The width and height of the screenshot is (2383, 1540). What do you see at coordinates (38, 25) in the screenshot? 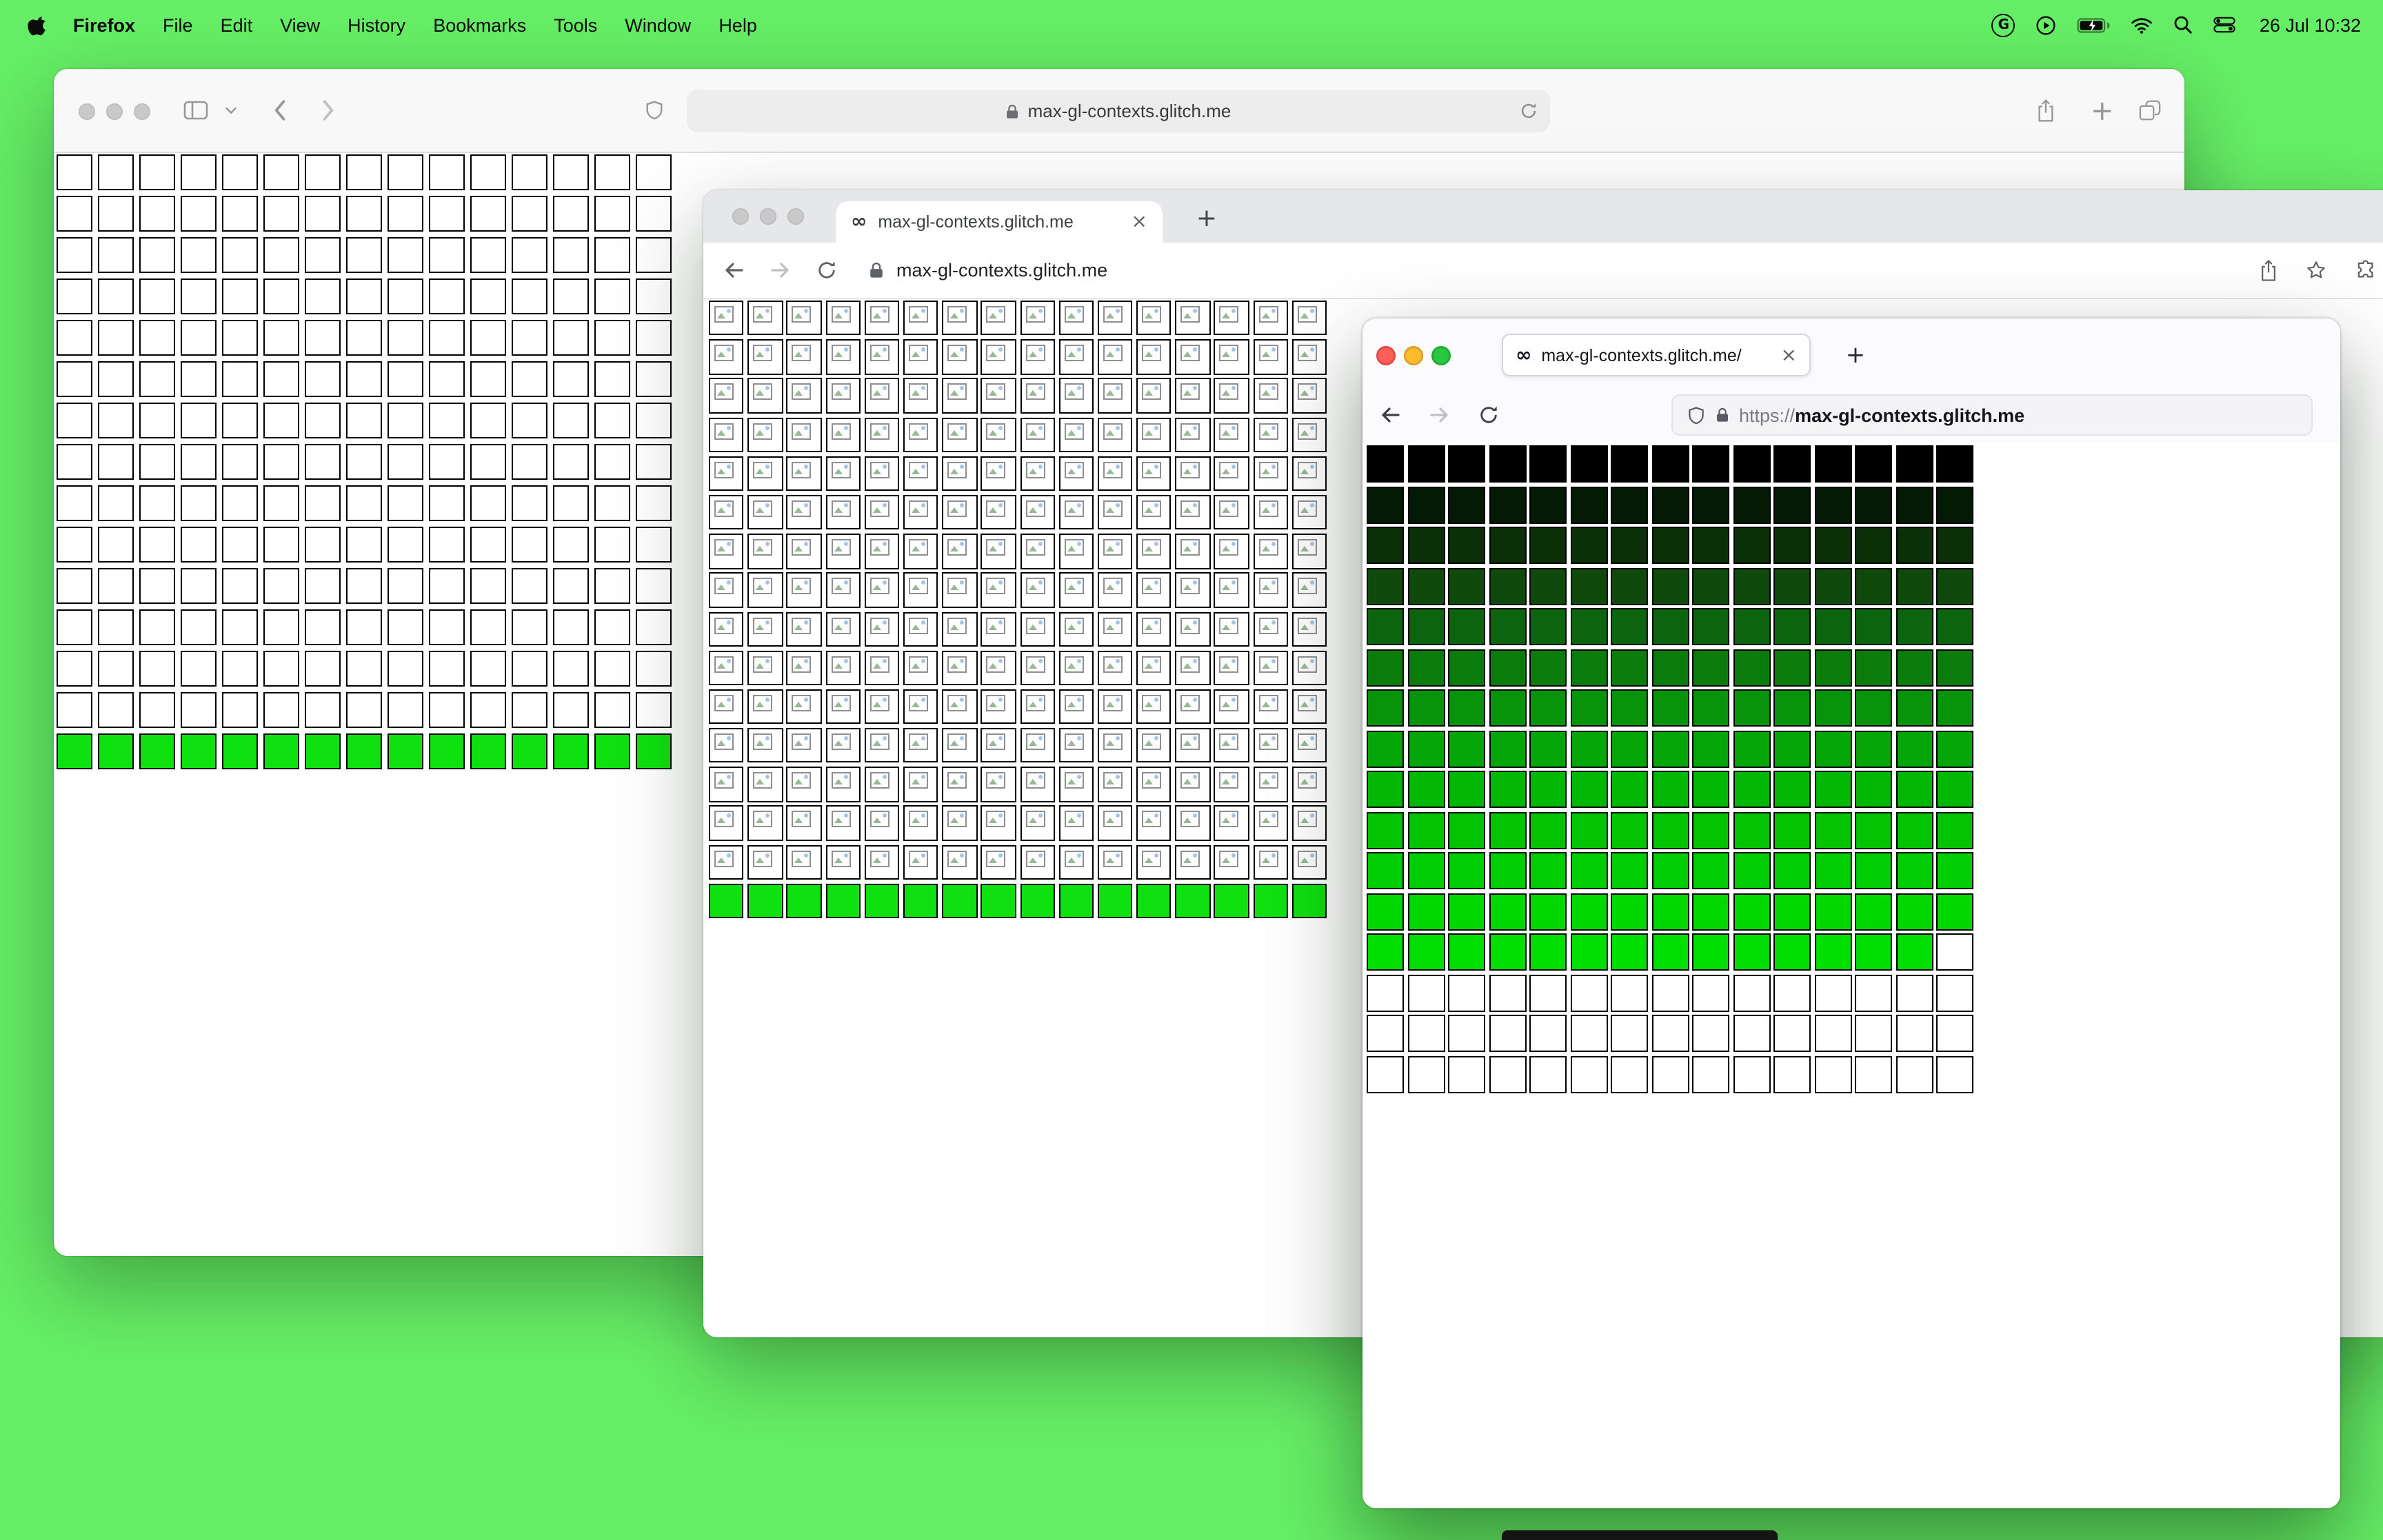
I see `apple-menu-icon` at bounding box center [38, 25].